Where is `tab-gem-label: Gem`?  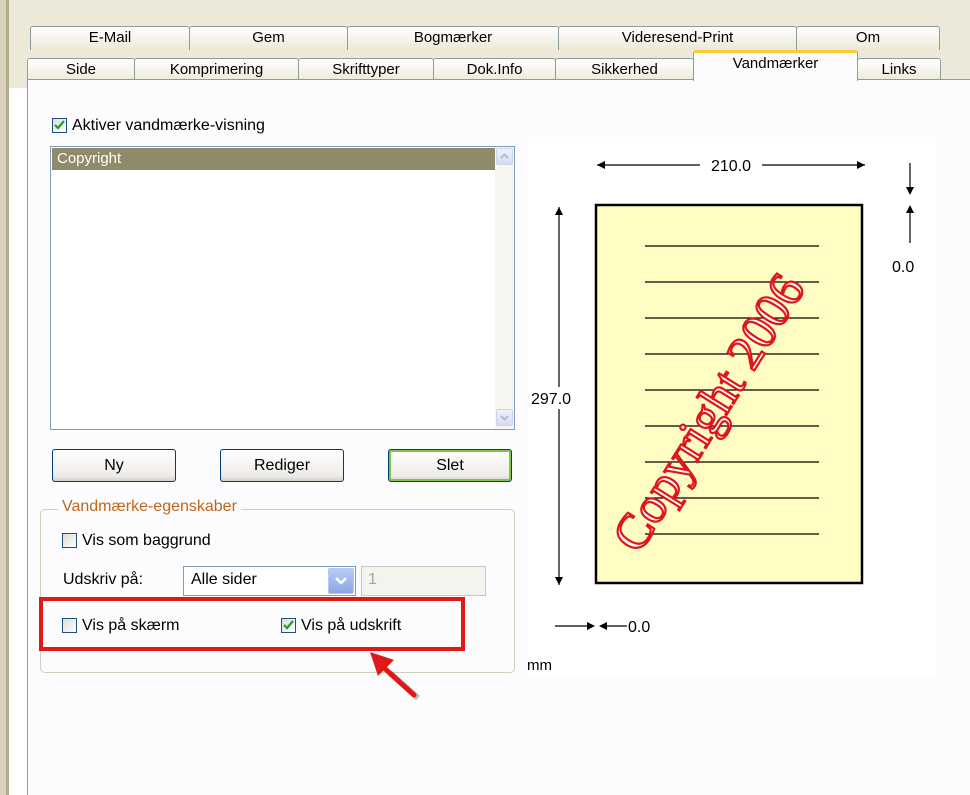
tab-gem-label: Gem is located at coordinates (268, 37).